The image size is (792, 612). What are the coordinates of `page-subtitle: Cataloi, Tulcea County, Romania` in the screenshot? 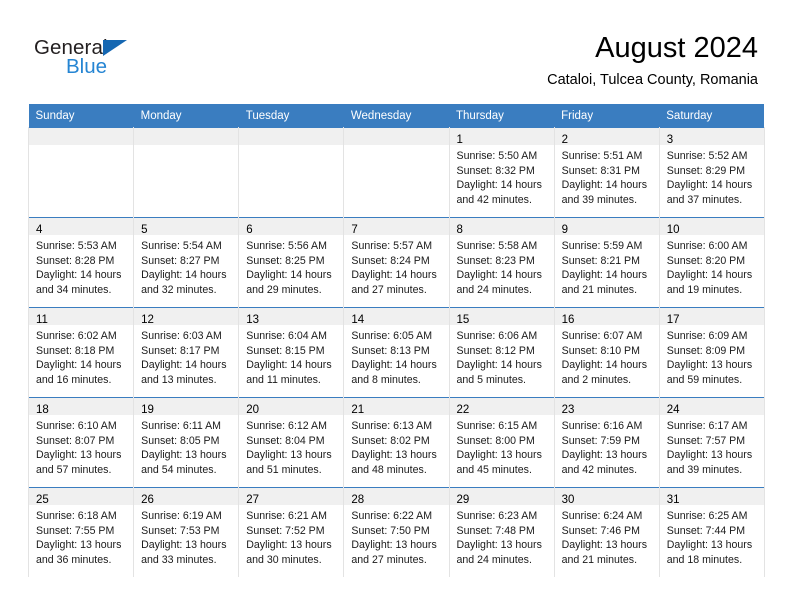 It's located at (652, 80).